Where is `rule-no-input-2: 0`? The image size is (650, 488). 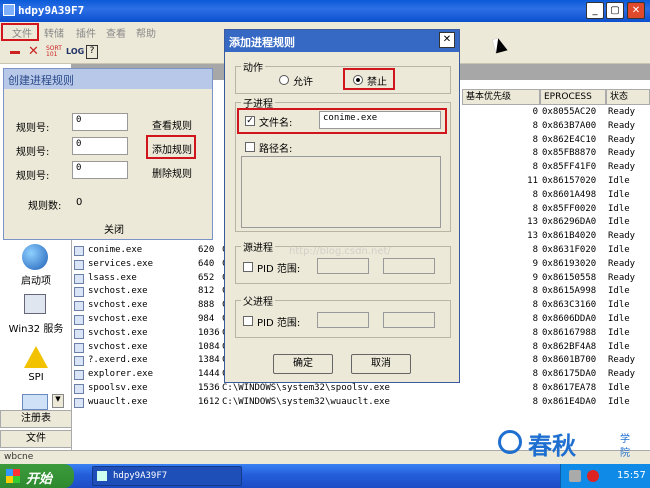
rule-no-input-2: 0 is located at coordinates (100, 146).